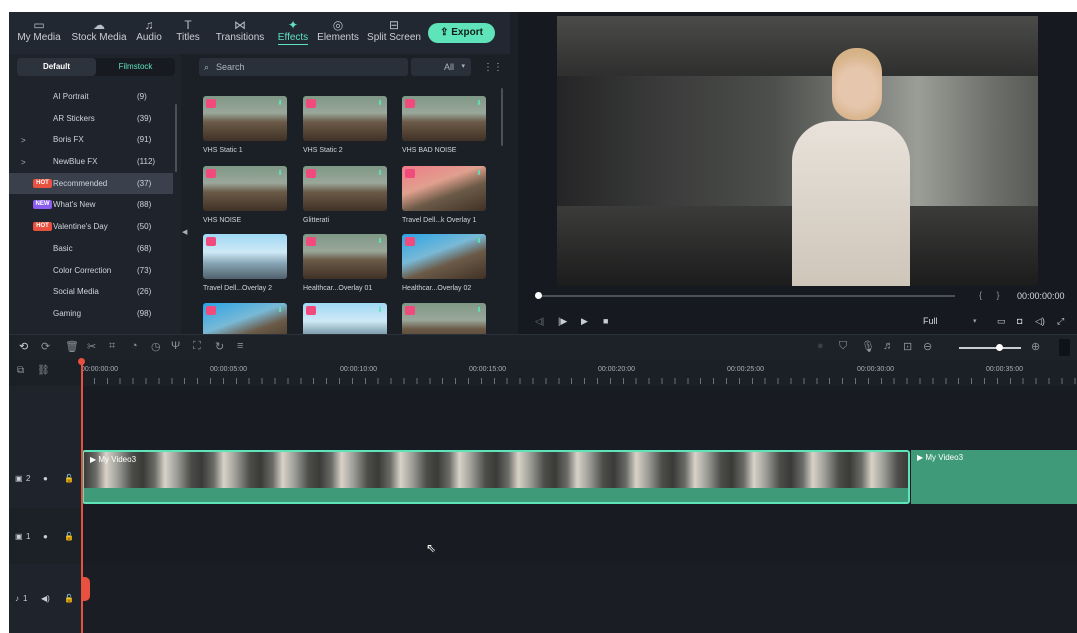 This screenshot has width=1077, height=633. I want to click on filter-dropdown: All ▾, so click(441, 67).